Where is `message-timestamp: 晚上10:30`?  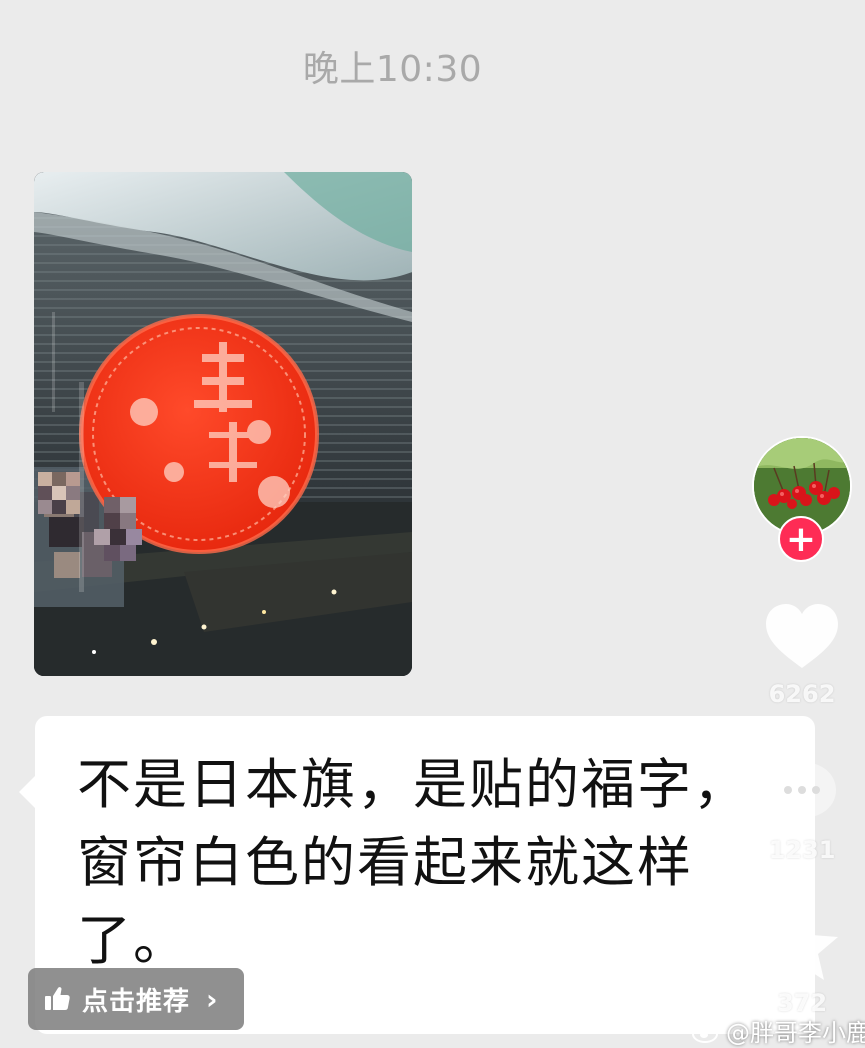 message-timestamp: 晚上10:30 is located at coordinates (392, 69).